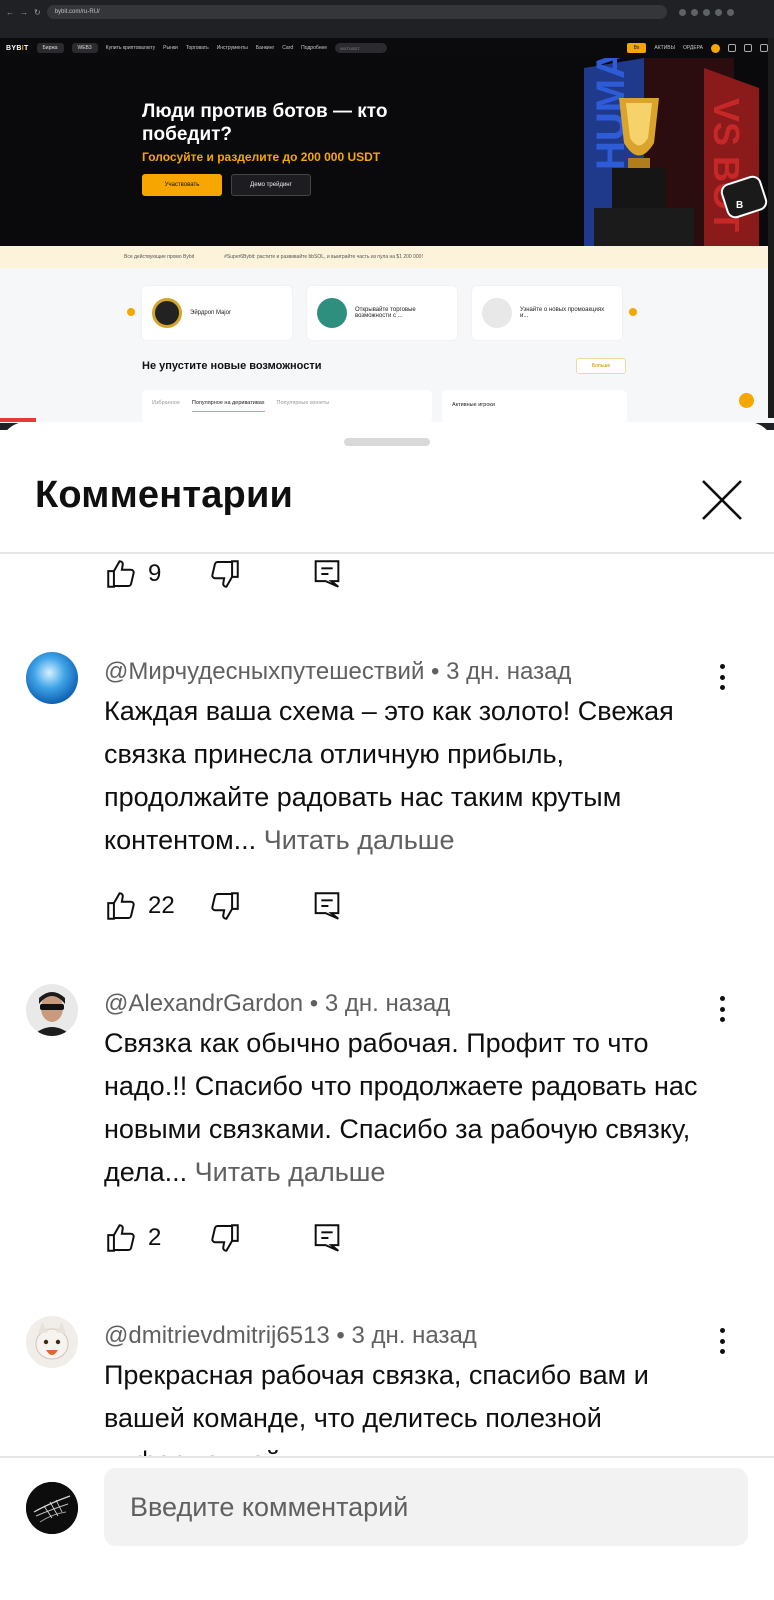 Image resolution: width=774 pixels, height=1600 pixels. I want to click on tab-popular-derivatives: Популярное на деривативах, so click(228, 406).